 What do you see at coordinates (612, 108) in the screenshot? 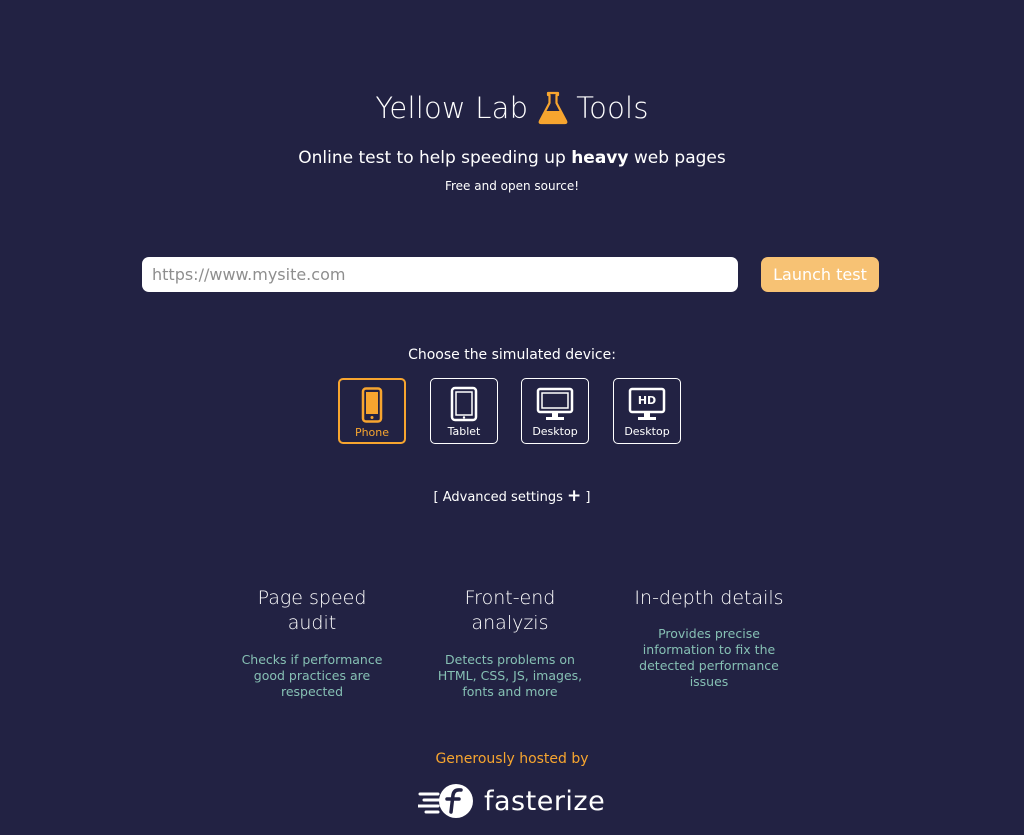
I see `title-part-2: Tools` at bounding box center [612, 108].